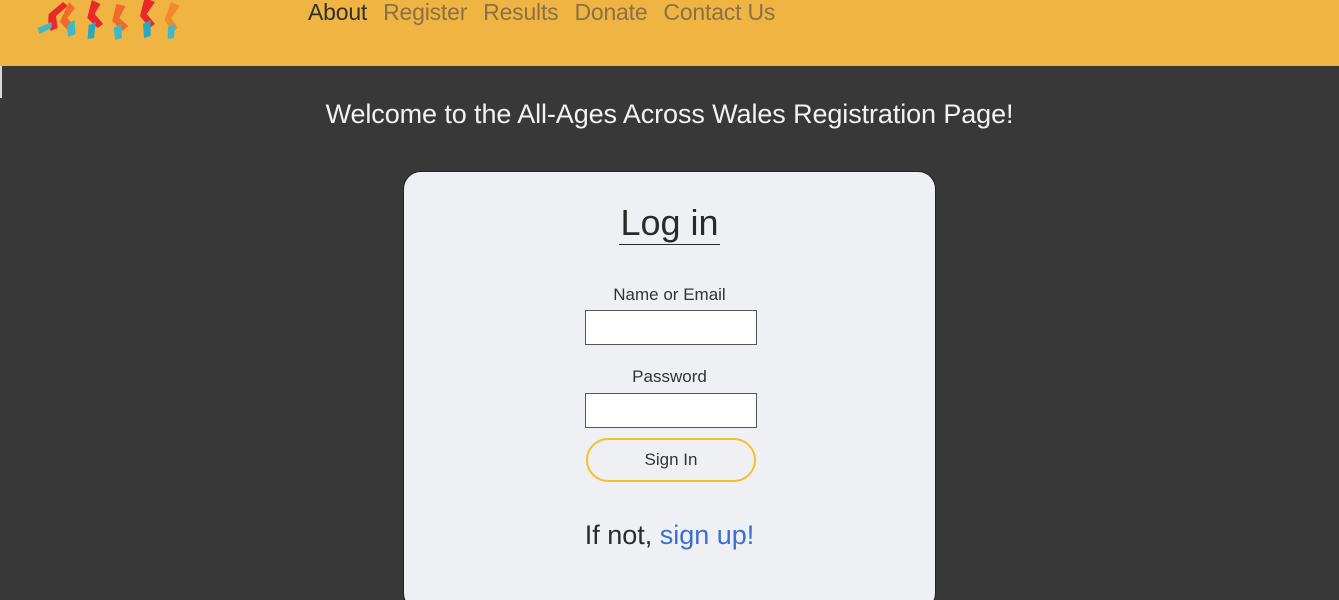  I want to click on page-edge, so click(1, 82).